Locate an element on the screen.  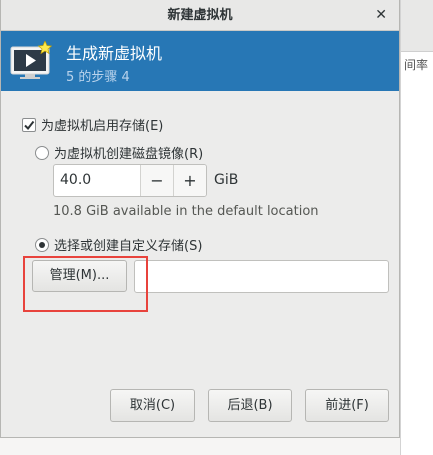
banner-heading: 生成新虚拟机 is located at coordinates (114, 53).